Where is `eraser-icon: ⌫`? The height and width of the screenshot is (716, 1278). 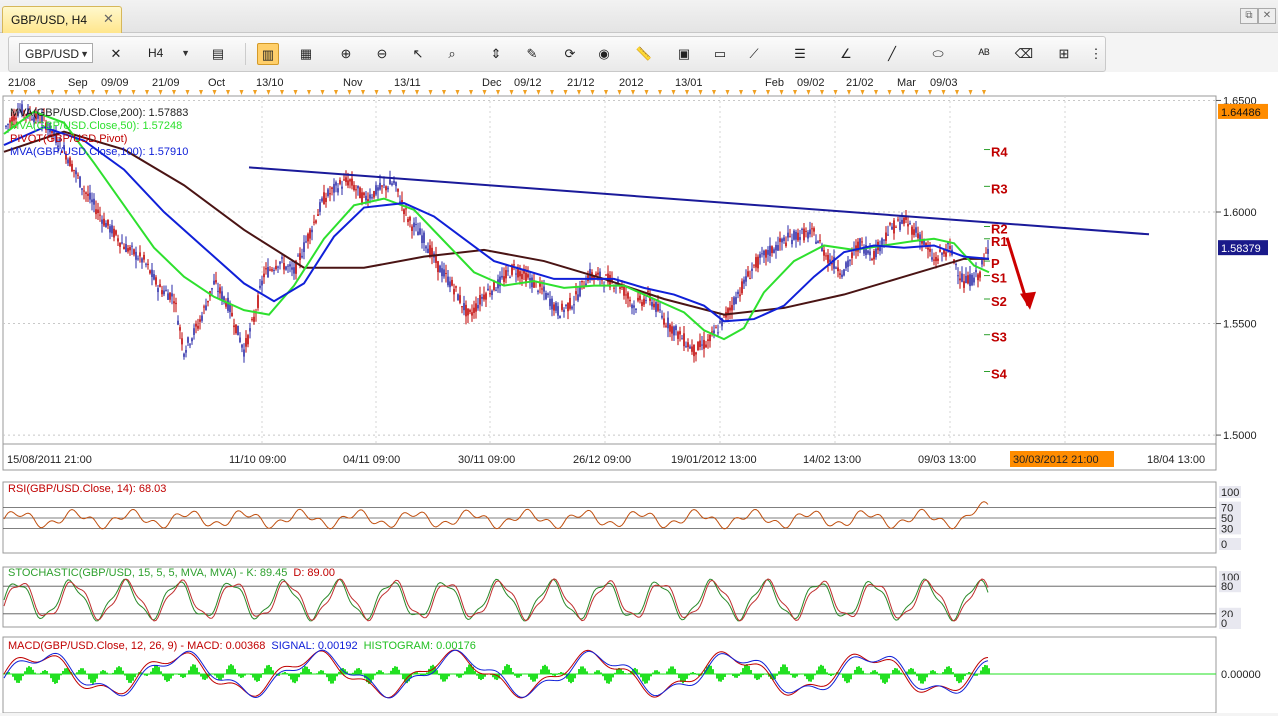 eraser-icon: ⌫ is located at coordinates (1024, 54).